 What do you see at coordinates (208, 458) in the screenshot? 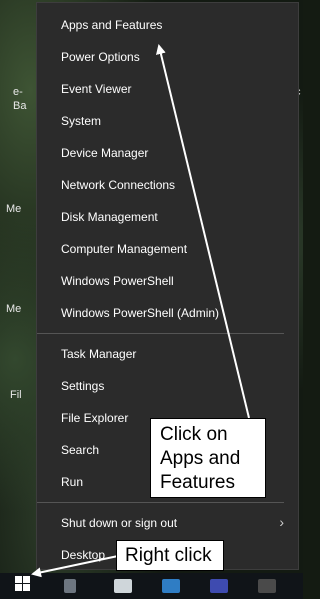
I see `callout-click-apps-and-features: Click on Apps and Features` at bounding box center [208, 458].